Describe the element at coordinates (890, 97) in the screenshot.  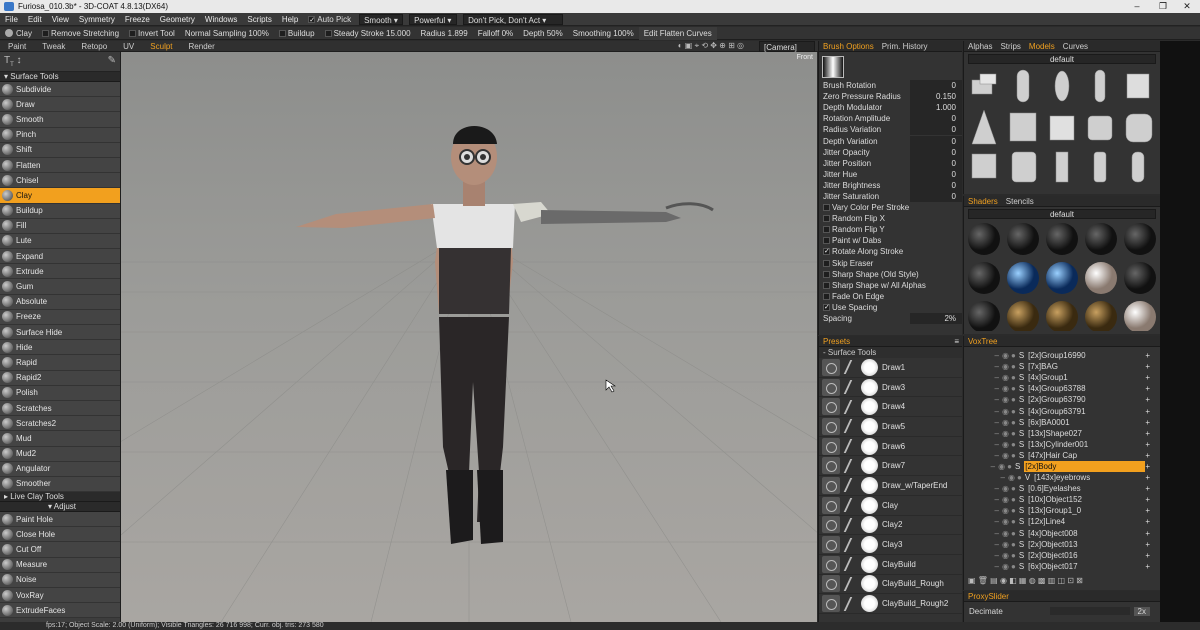
I see `brush-param-zero-pressure-radius: Zero Pressure Radius 0.150` at that location.